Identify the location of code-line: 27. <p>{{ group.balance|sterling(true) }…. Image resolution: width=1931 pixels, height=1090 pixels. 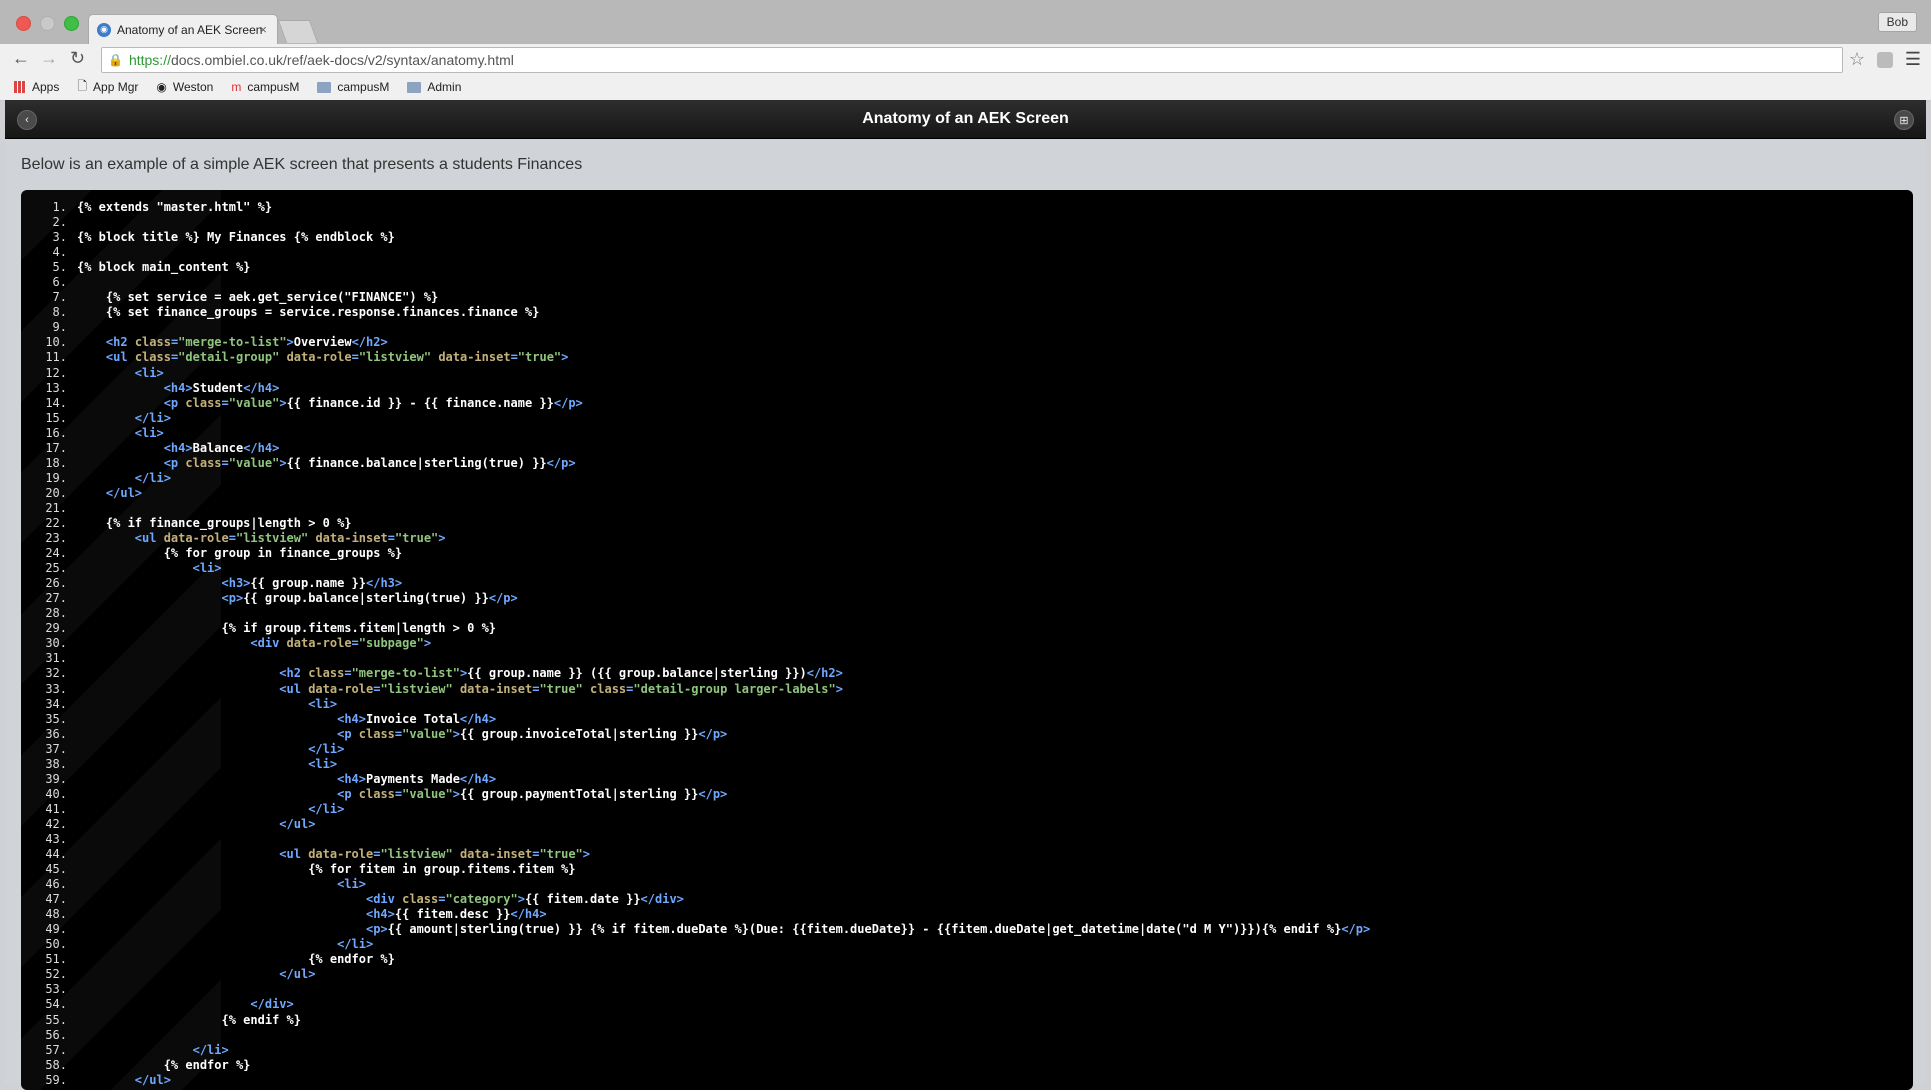
(702, 598).